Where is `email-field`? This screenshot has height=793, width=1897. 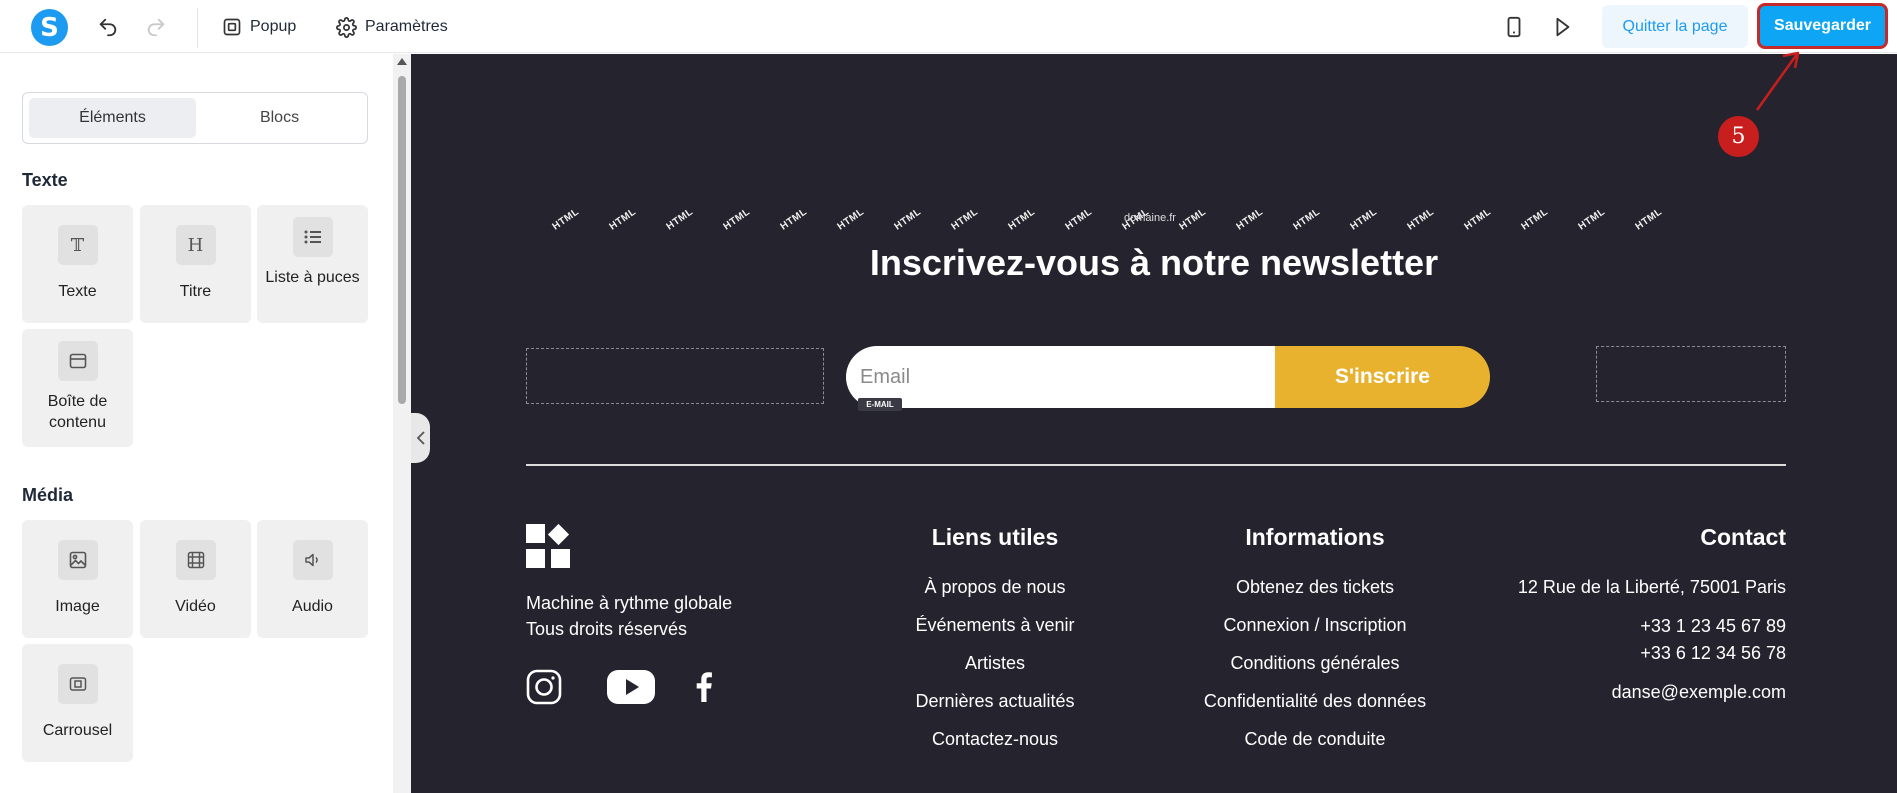 email-field is located at coordinates (1061, 377).